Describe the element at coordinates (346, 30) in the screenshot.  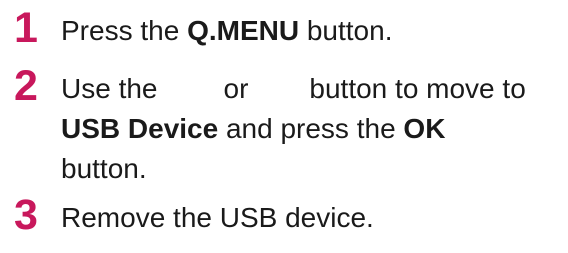
I see `step-text-suffix: button.` at that location.